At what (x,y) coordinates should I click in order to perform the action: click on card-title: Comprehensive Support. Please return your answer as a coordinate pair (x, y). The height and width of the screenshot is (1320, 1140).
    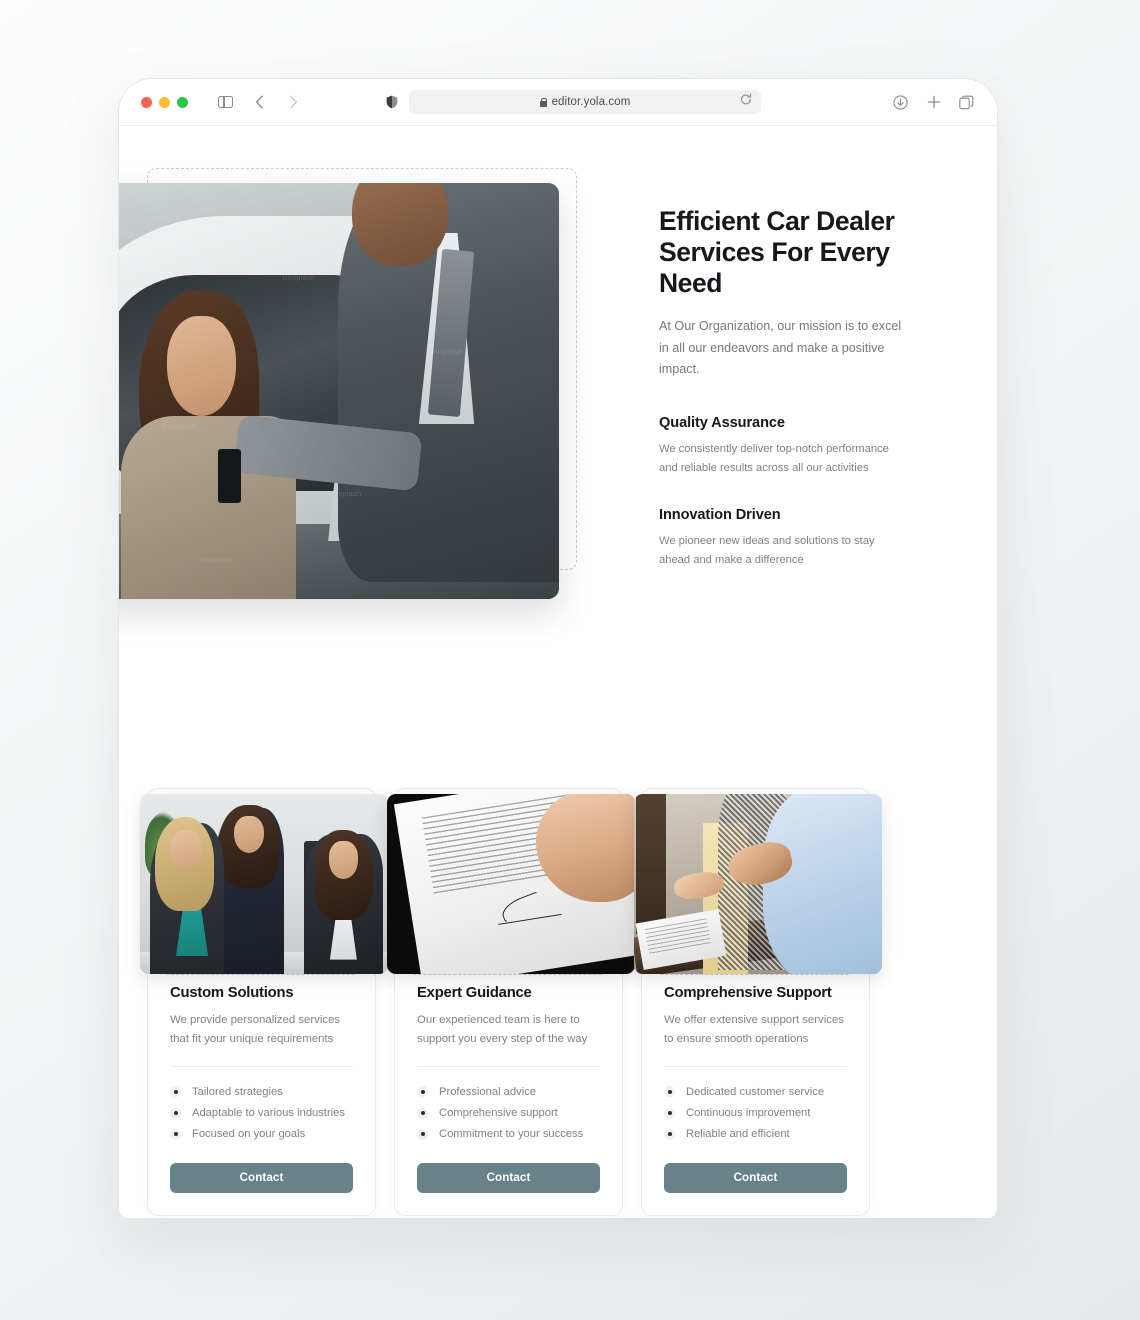
    Looking at the image, I should click on (748, 993).